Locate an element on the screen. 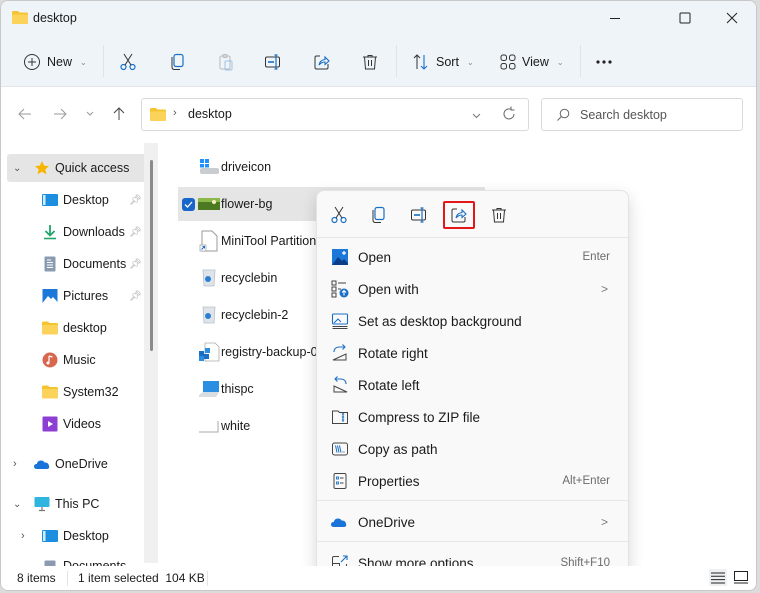  sidebar-item-documents: Documents 📌︎ is located at coordinates (77, 264).